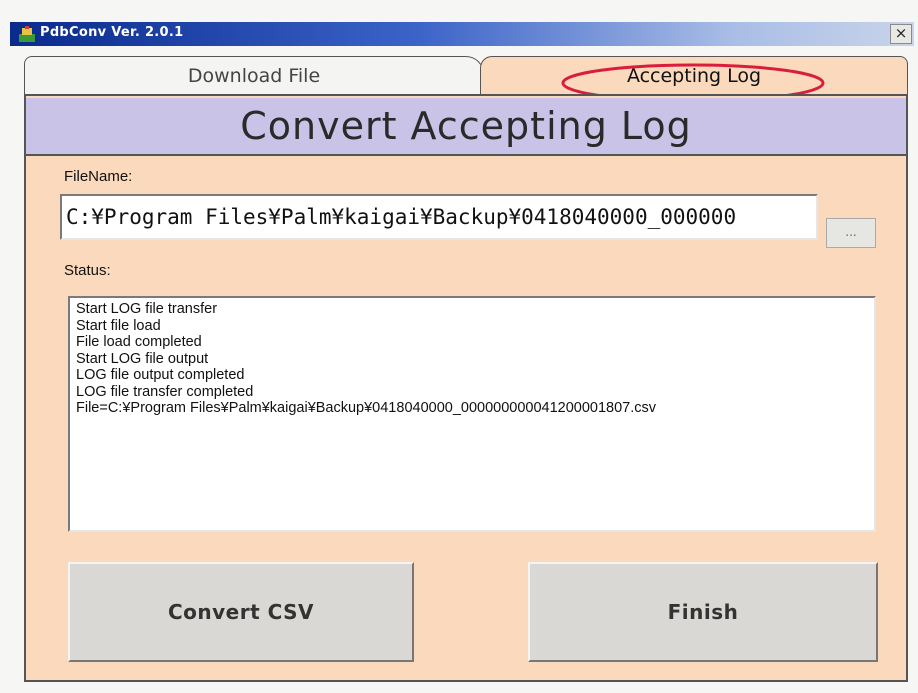  Describe the element at coordinates (87, 270) in the screenshot. I see `status-label: Status:` at that location.